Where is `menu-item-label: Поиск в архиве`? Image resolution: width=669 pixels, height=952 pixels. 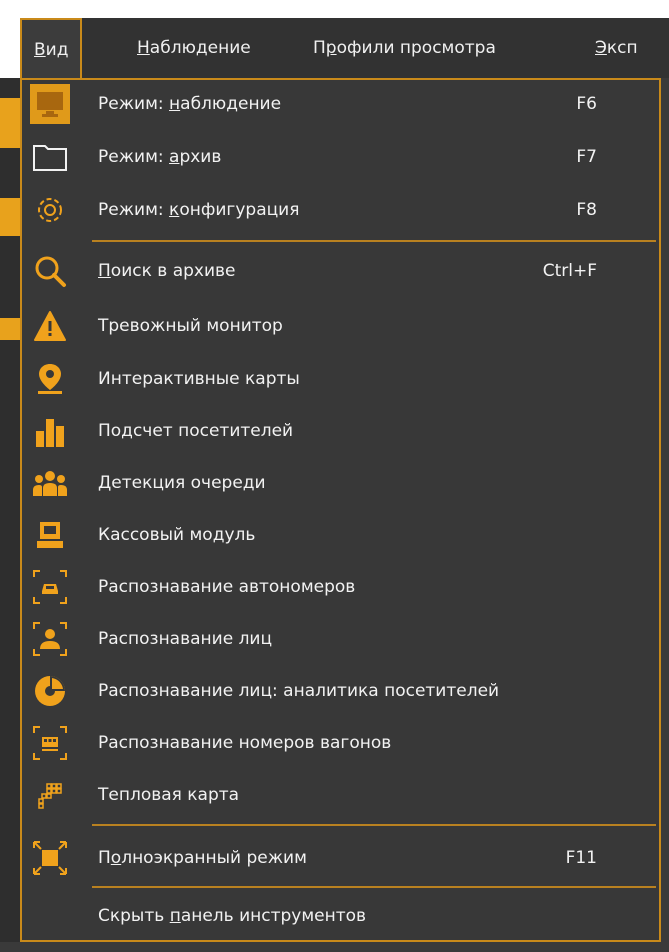 menu-item-label: Поиск в архиве is located at coordinates (167, 271).